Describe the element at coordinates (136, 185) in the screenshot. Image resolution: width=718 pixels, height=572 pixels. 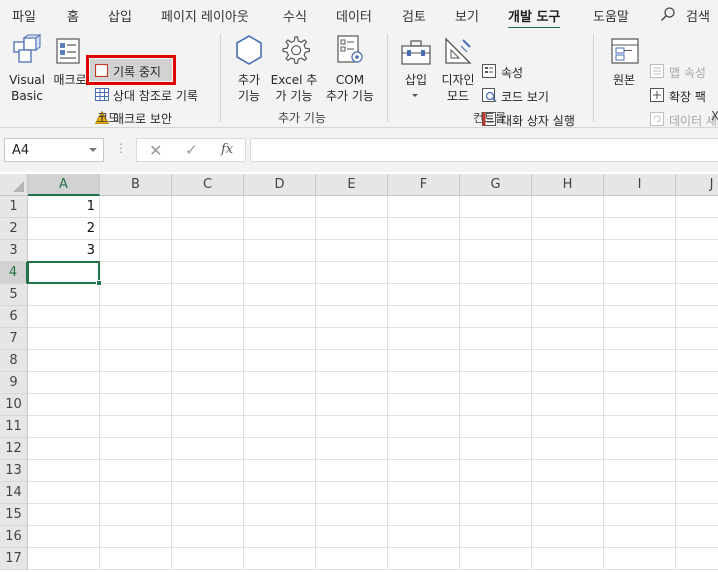
I see `column-header-b: B` at that location.